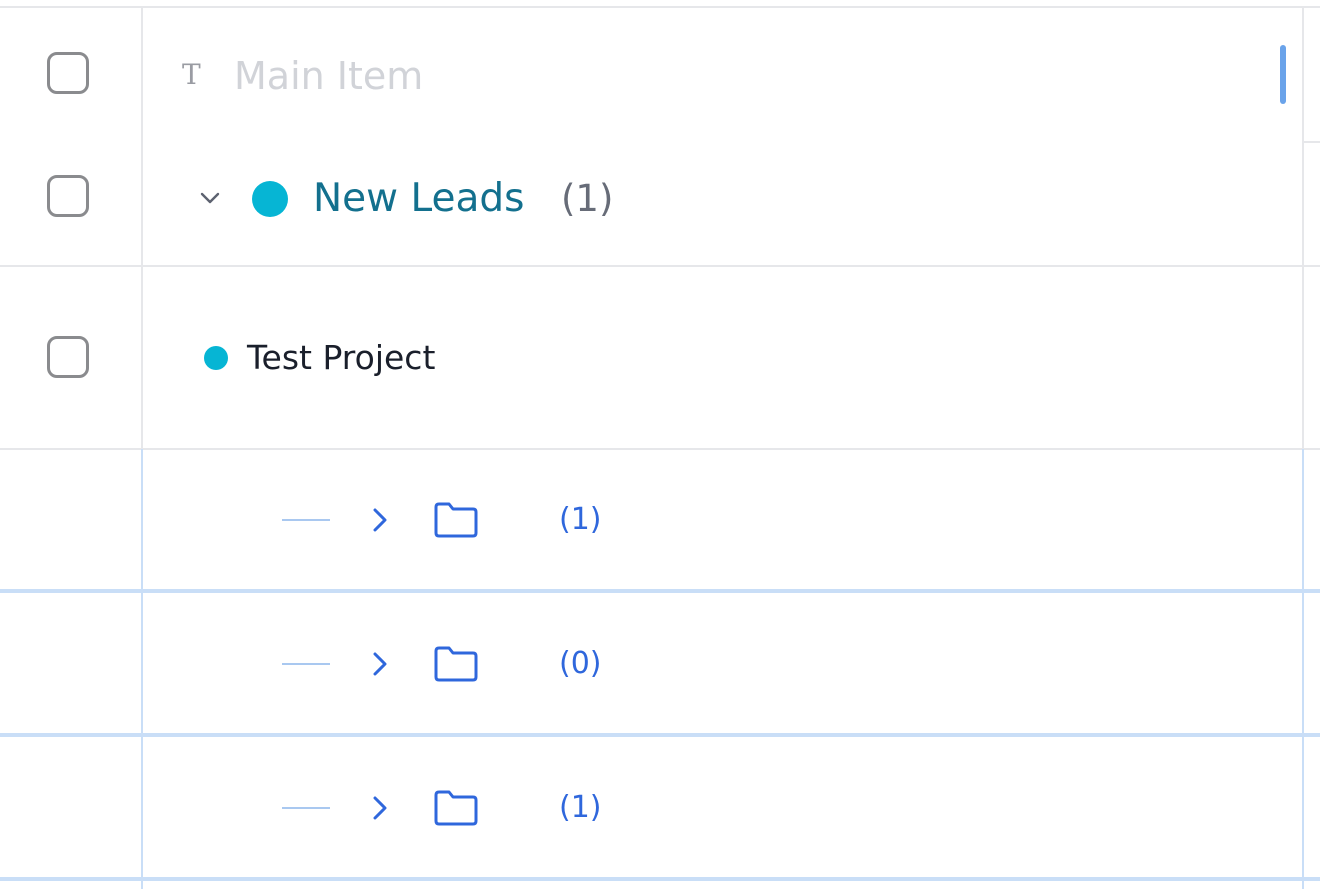 The image size is (1320, 889). I want to click on item-title: Test Project, so click(341, 358).